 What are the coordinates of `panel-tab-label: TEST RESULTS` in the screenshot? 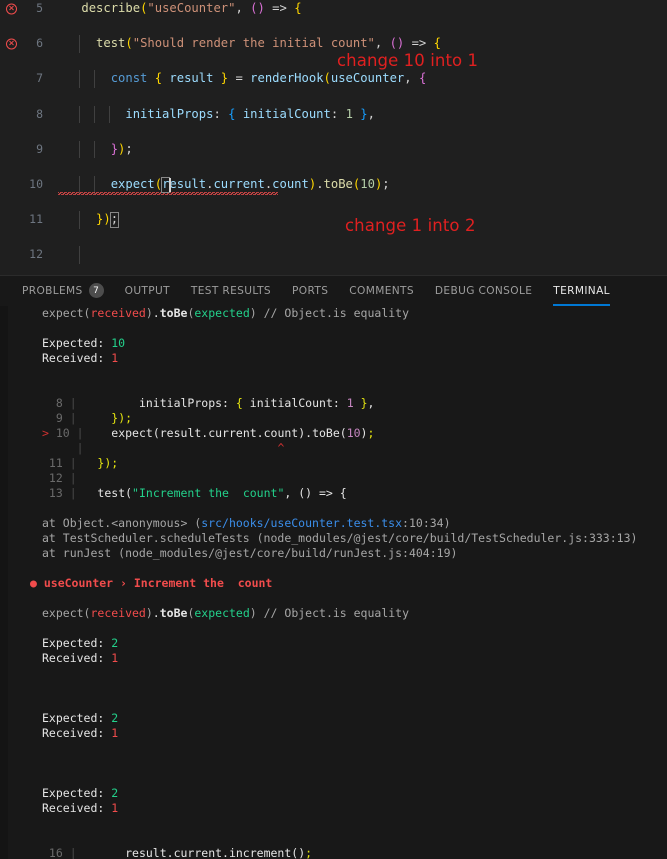 It's located at (231, 290).